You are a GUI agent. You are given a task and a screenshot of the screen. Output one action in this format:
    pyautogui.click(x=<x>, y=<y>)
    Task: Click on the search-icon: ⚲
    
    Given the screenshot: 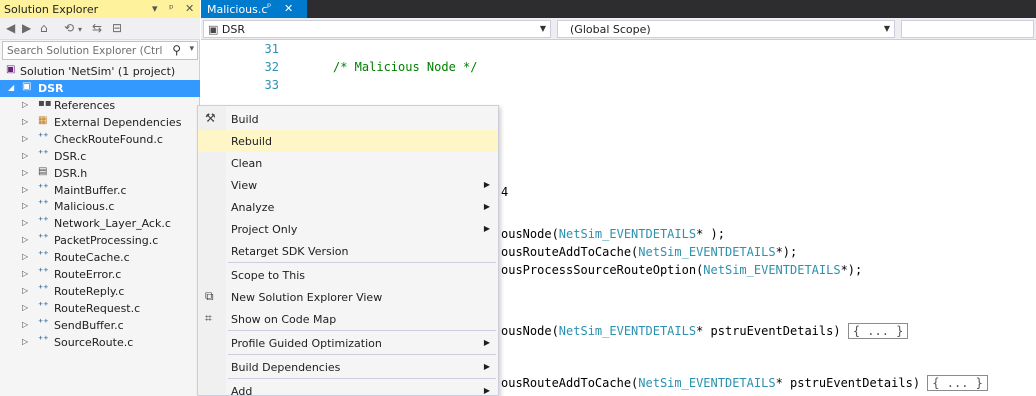 What is the action you would take?
    pyautogui.click(x=176, y=50)
    